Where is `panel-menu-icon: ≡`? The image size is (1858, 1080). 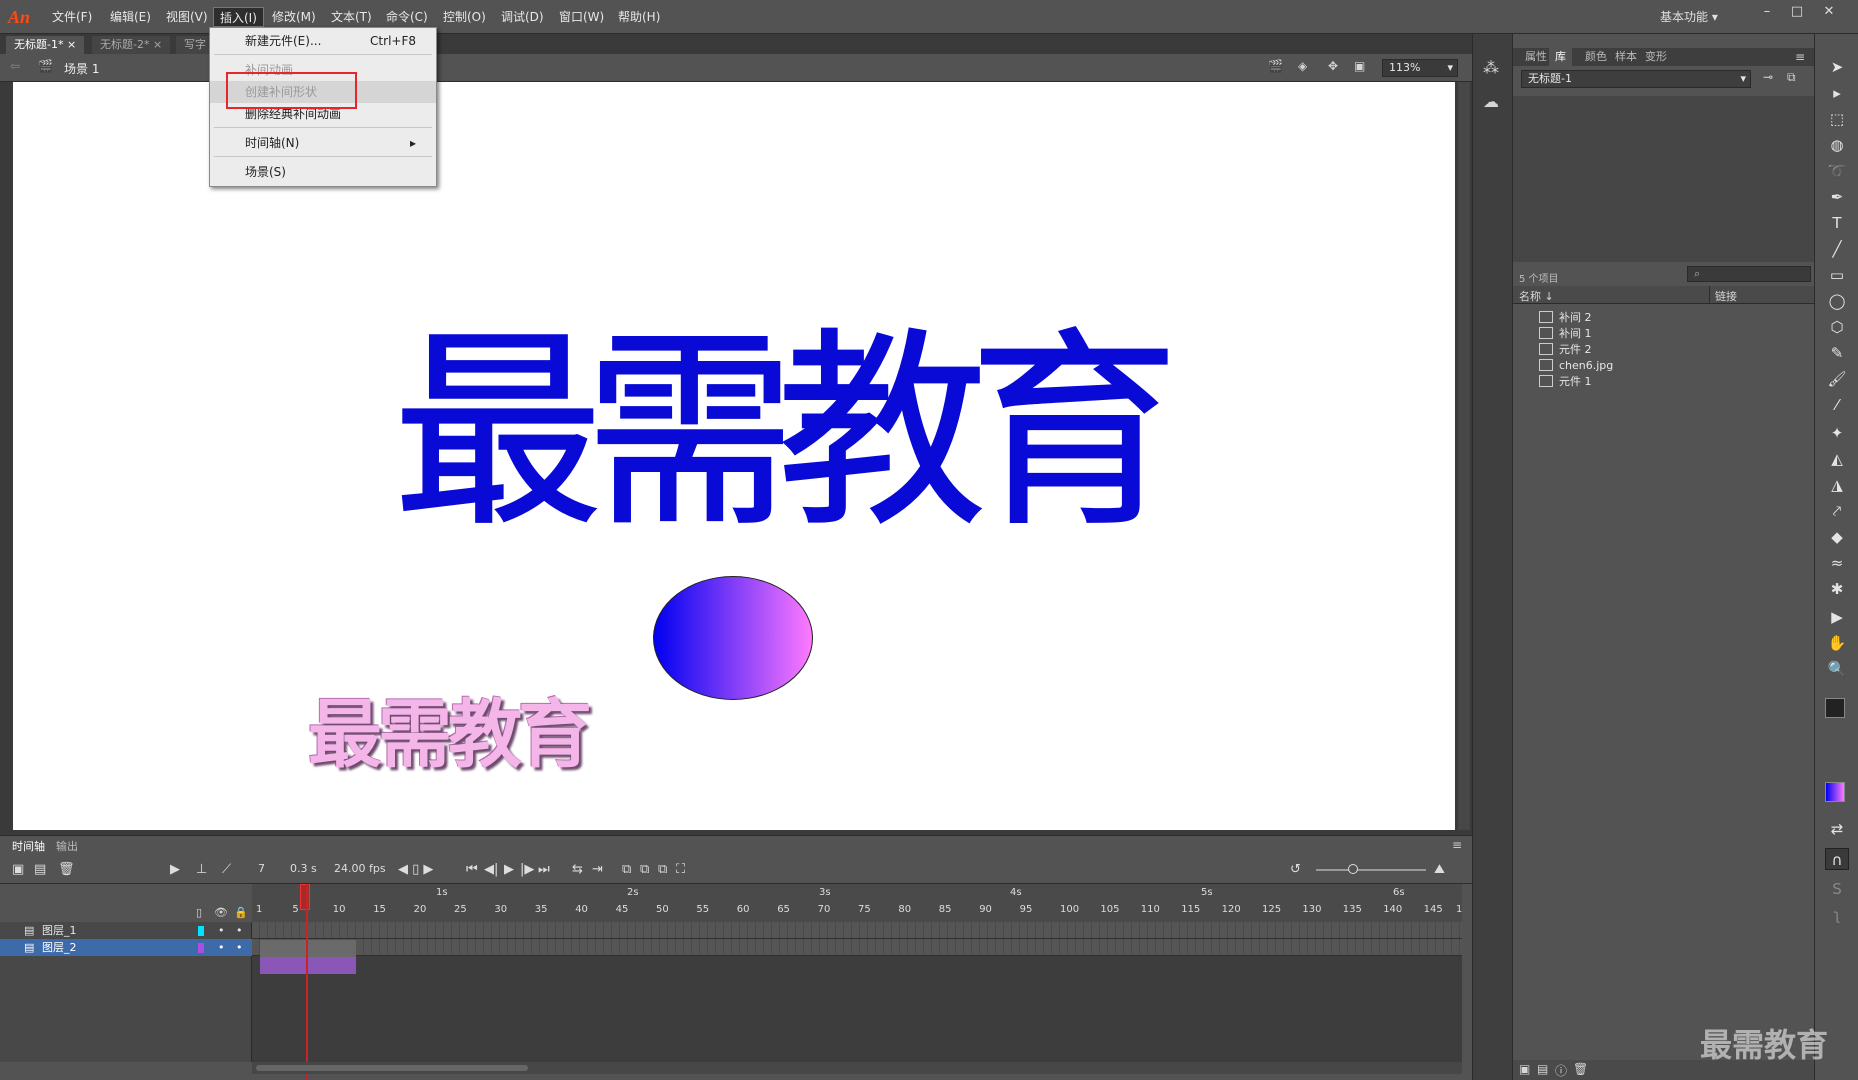
panel-menu-icon: ≡ is located at coordinates (1457, 845).